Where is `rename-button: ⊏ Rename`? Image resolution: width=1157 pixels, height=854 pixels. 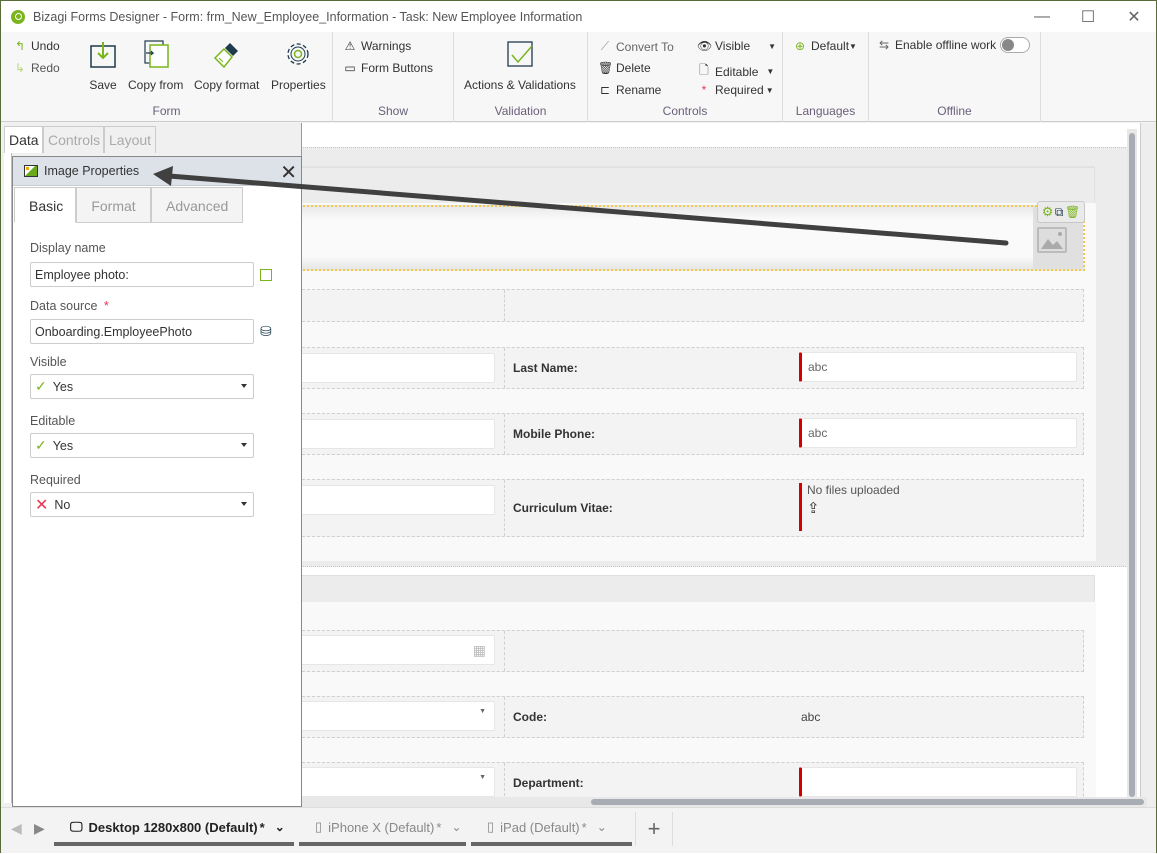 rename-button: ⊏ Rename is located at coordinates (629, 90).